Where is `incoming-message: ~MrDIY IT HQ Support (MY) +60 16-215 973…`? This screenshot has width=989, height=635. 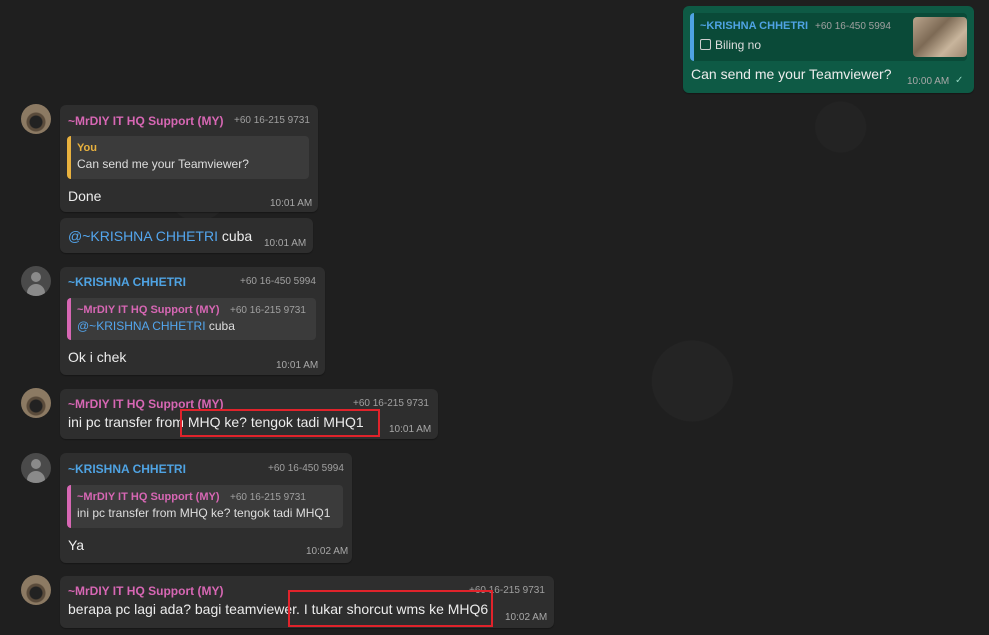 incoming-message: ~MrDIY IT HQ Support (MY) +60 16-215 973… is located at coordinates (189, 158).